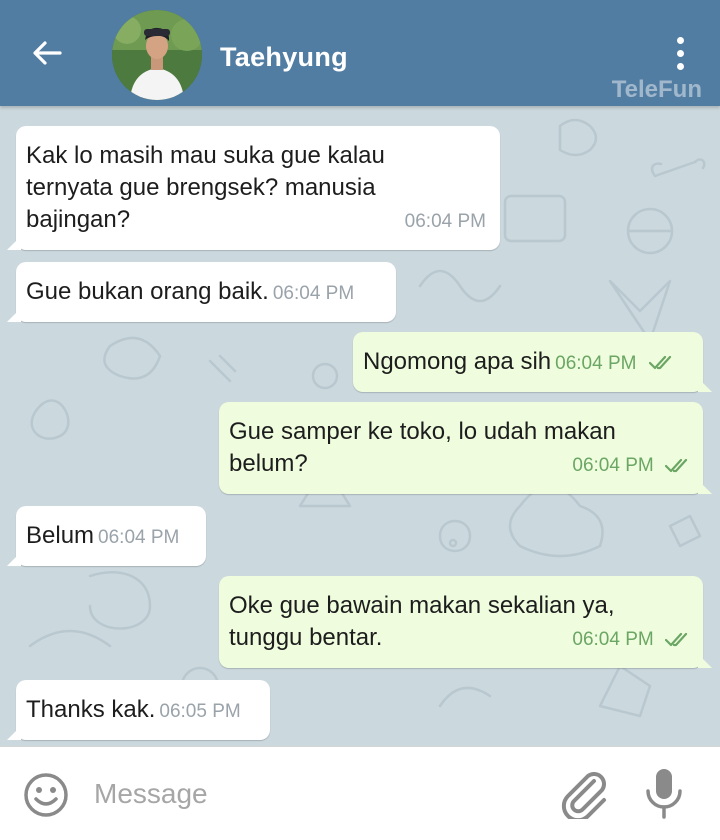 This screenshot has height=840, width=720. I want to click on more-options-button, so click(680, 53).